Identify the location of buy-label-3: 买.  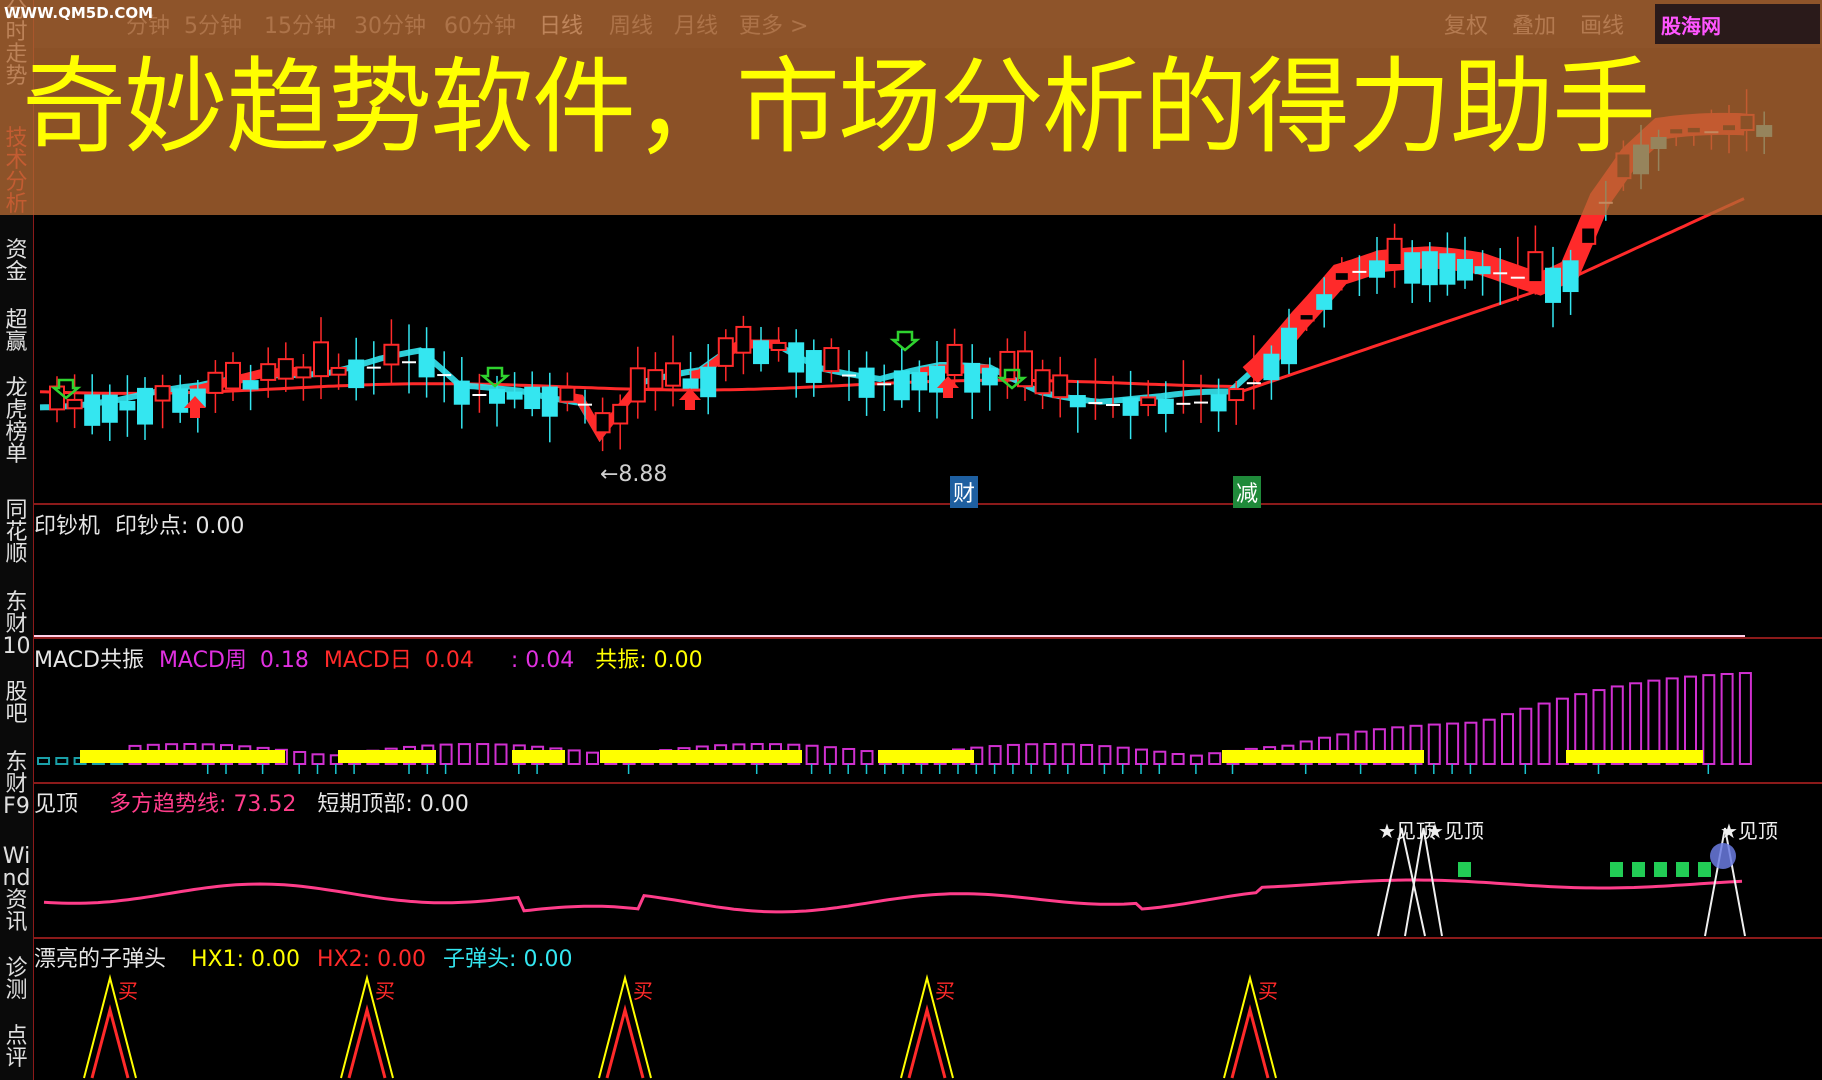
(945, 991).